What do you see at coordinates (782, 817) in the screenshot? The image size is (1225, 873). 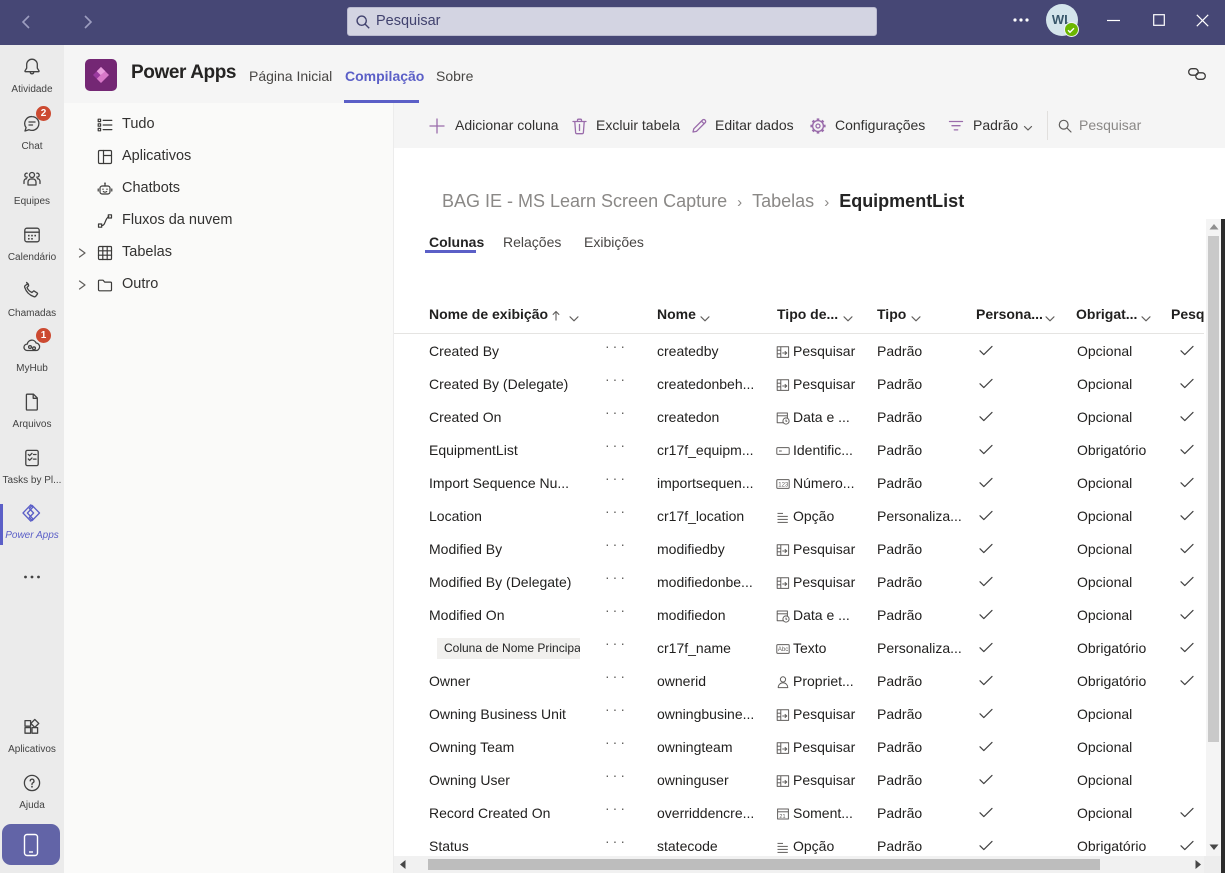 I see `svg-text: 21` at bounding box center [782, 817].